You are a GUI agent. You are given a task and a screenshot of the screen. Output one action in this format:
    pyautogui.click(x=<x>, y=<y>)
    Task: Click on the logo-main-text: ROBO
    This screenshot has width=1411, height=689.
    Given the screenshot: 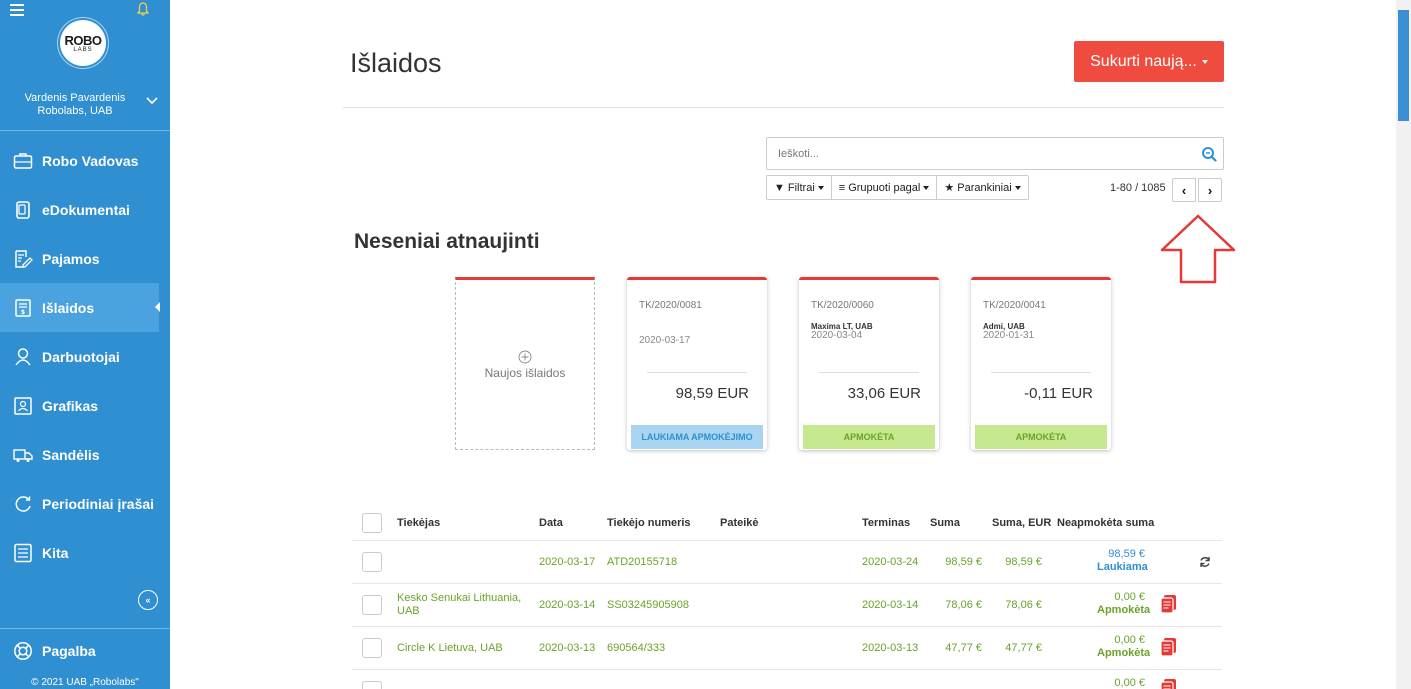 What is the action you would take?
    pyautogui.click(x=83, y=40)
    